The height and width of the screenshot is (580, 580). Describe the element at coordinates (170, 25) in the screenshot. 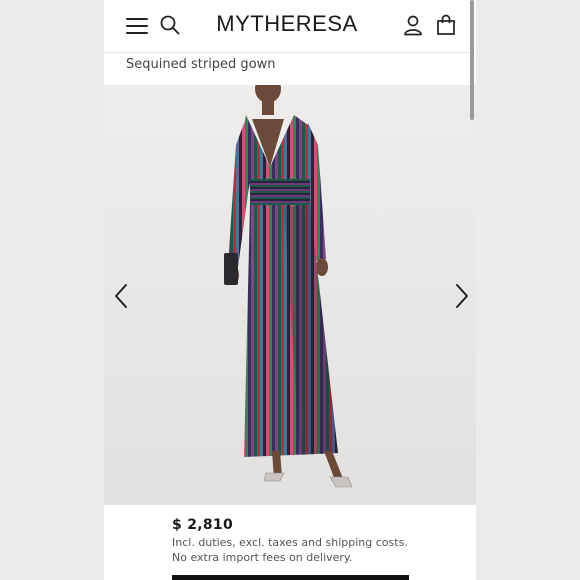

I see `search-icon` at that location.